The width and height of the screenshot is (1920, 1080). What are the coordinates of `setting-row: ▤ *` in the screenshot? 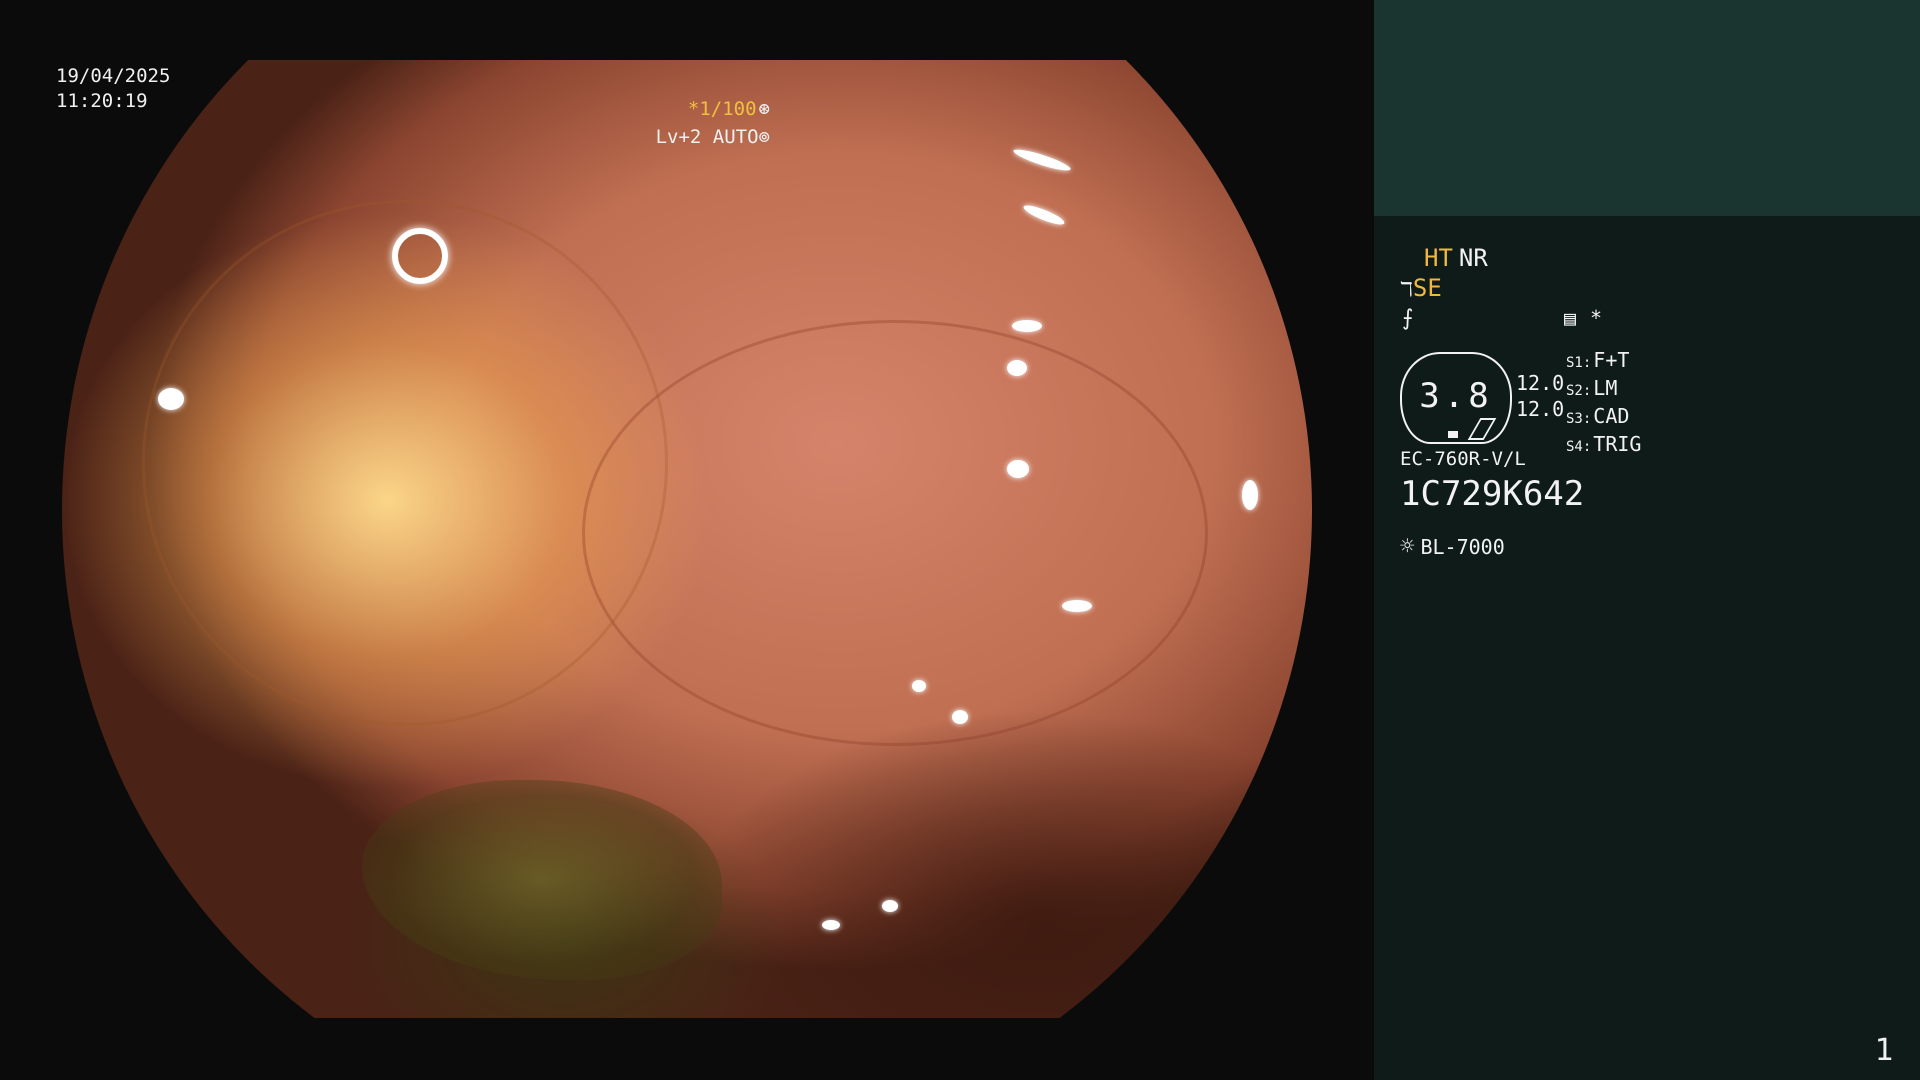 It's located at (1583, 318).